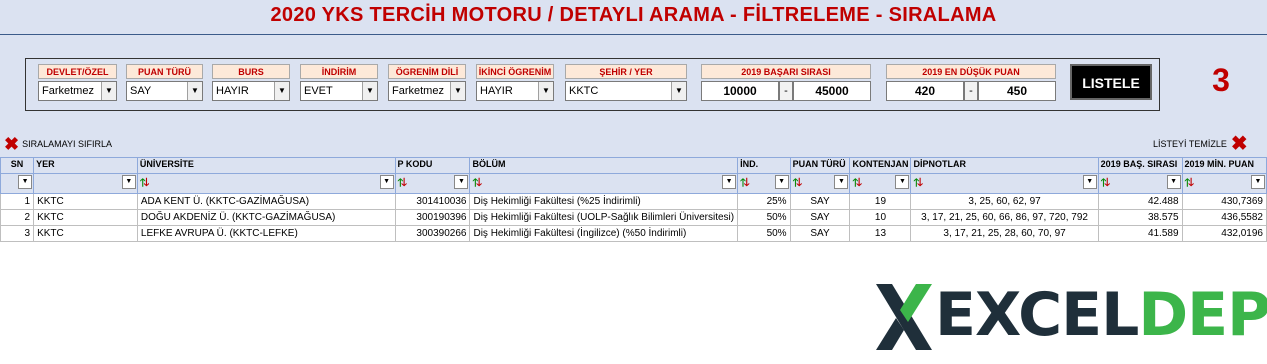 The image size is (1267, 364). Describe the element at coordinates (604, 201) in the screenshot. I see `cell-bolum: Diş Hekimliği Fakültesi (%25 İndirimli)` at that location.